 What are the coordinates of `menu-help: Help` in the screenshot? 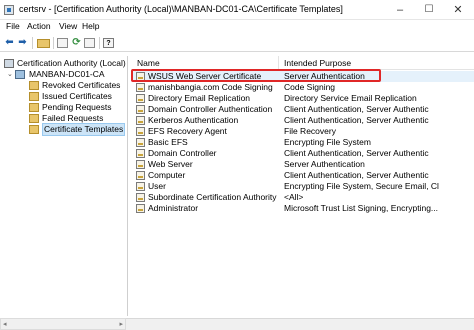 It's located at (90, 26).